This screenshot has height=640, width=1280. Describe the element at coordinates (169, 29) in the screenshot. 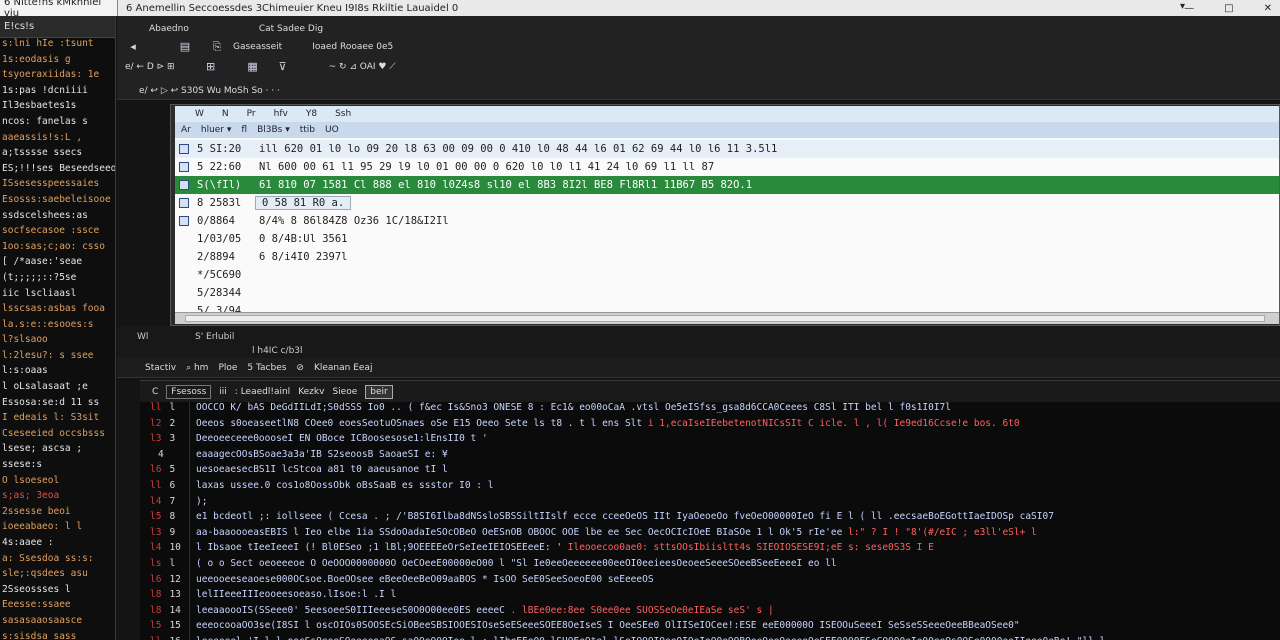

I see `toolbar-label-1: Abaedno` at that location.